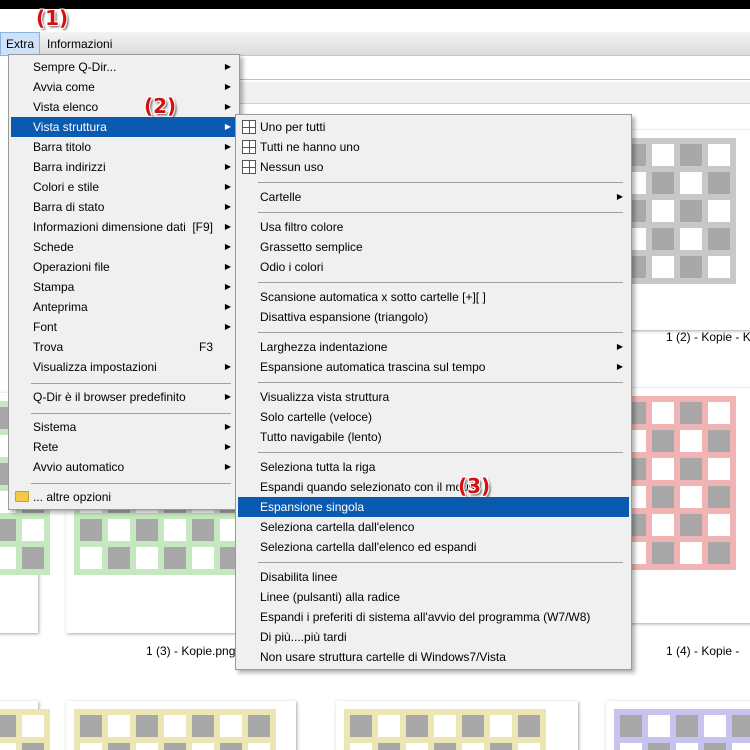 This screenshot has width=750, height=750. Describe the element at coordinates (292, 267) in the screenshot. I see `menu-item-label: Odio i colori` at that location.